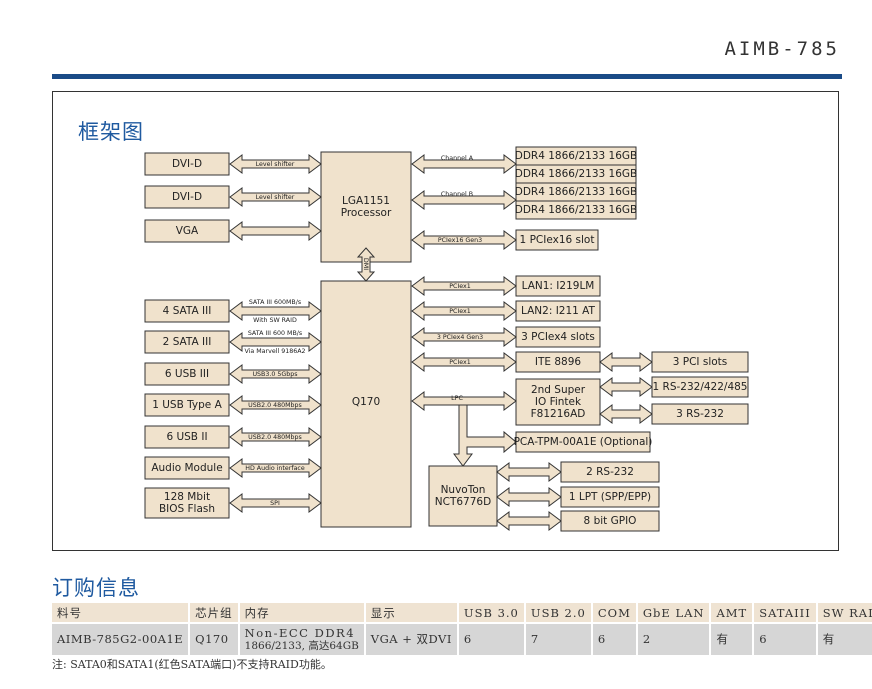  Describe the element at coordinates (460, 311) in the screenshot. I see `right-link-label-1: PCIex1` at that location.